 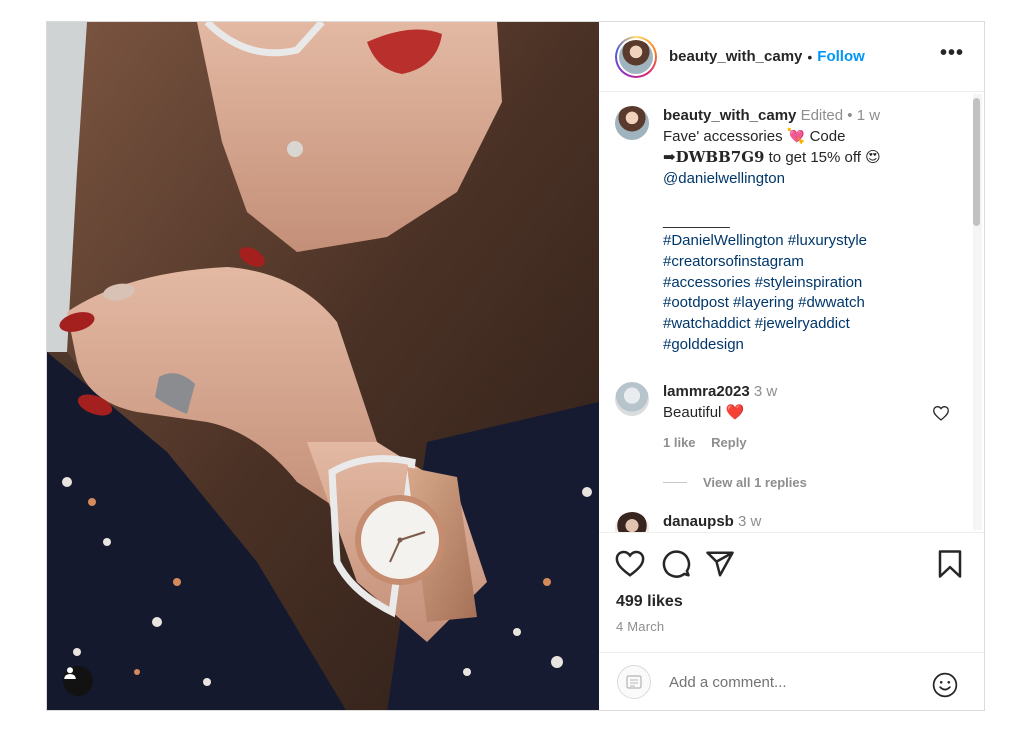 I want to click on user-tag-icon, so click(x=78, y=681).